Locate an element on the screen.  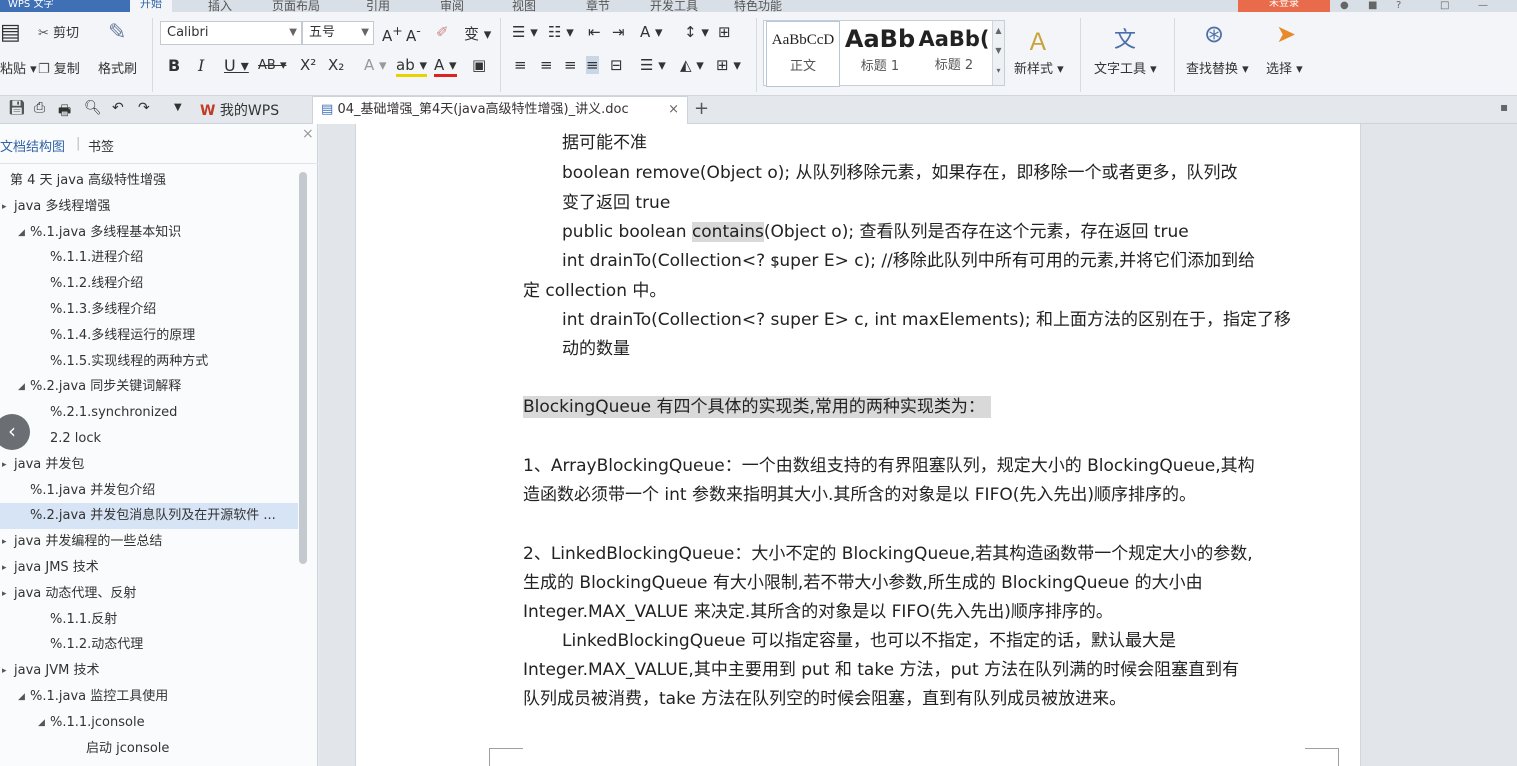
font-color-icon: A ▾ is located at coordinates (445, 66).